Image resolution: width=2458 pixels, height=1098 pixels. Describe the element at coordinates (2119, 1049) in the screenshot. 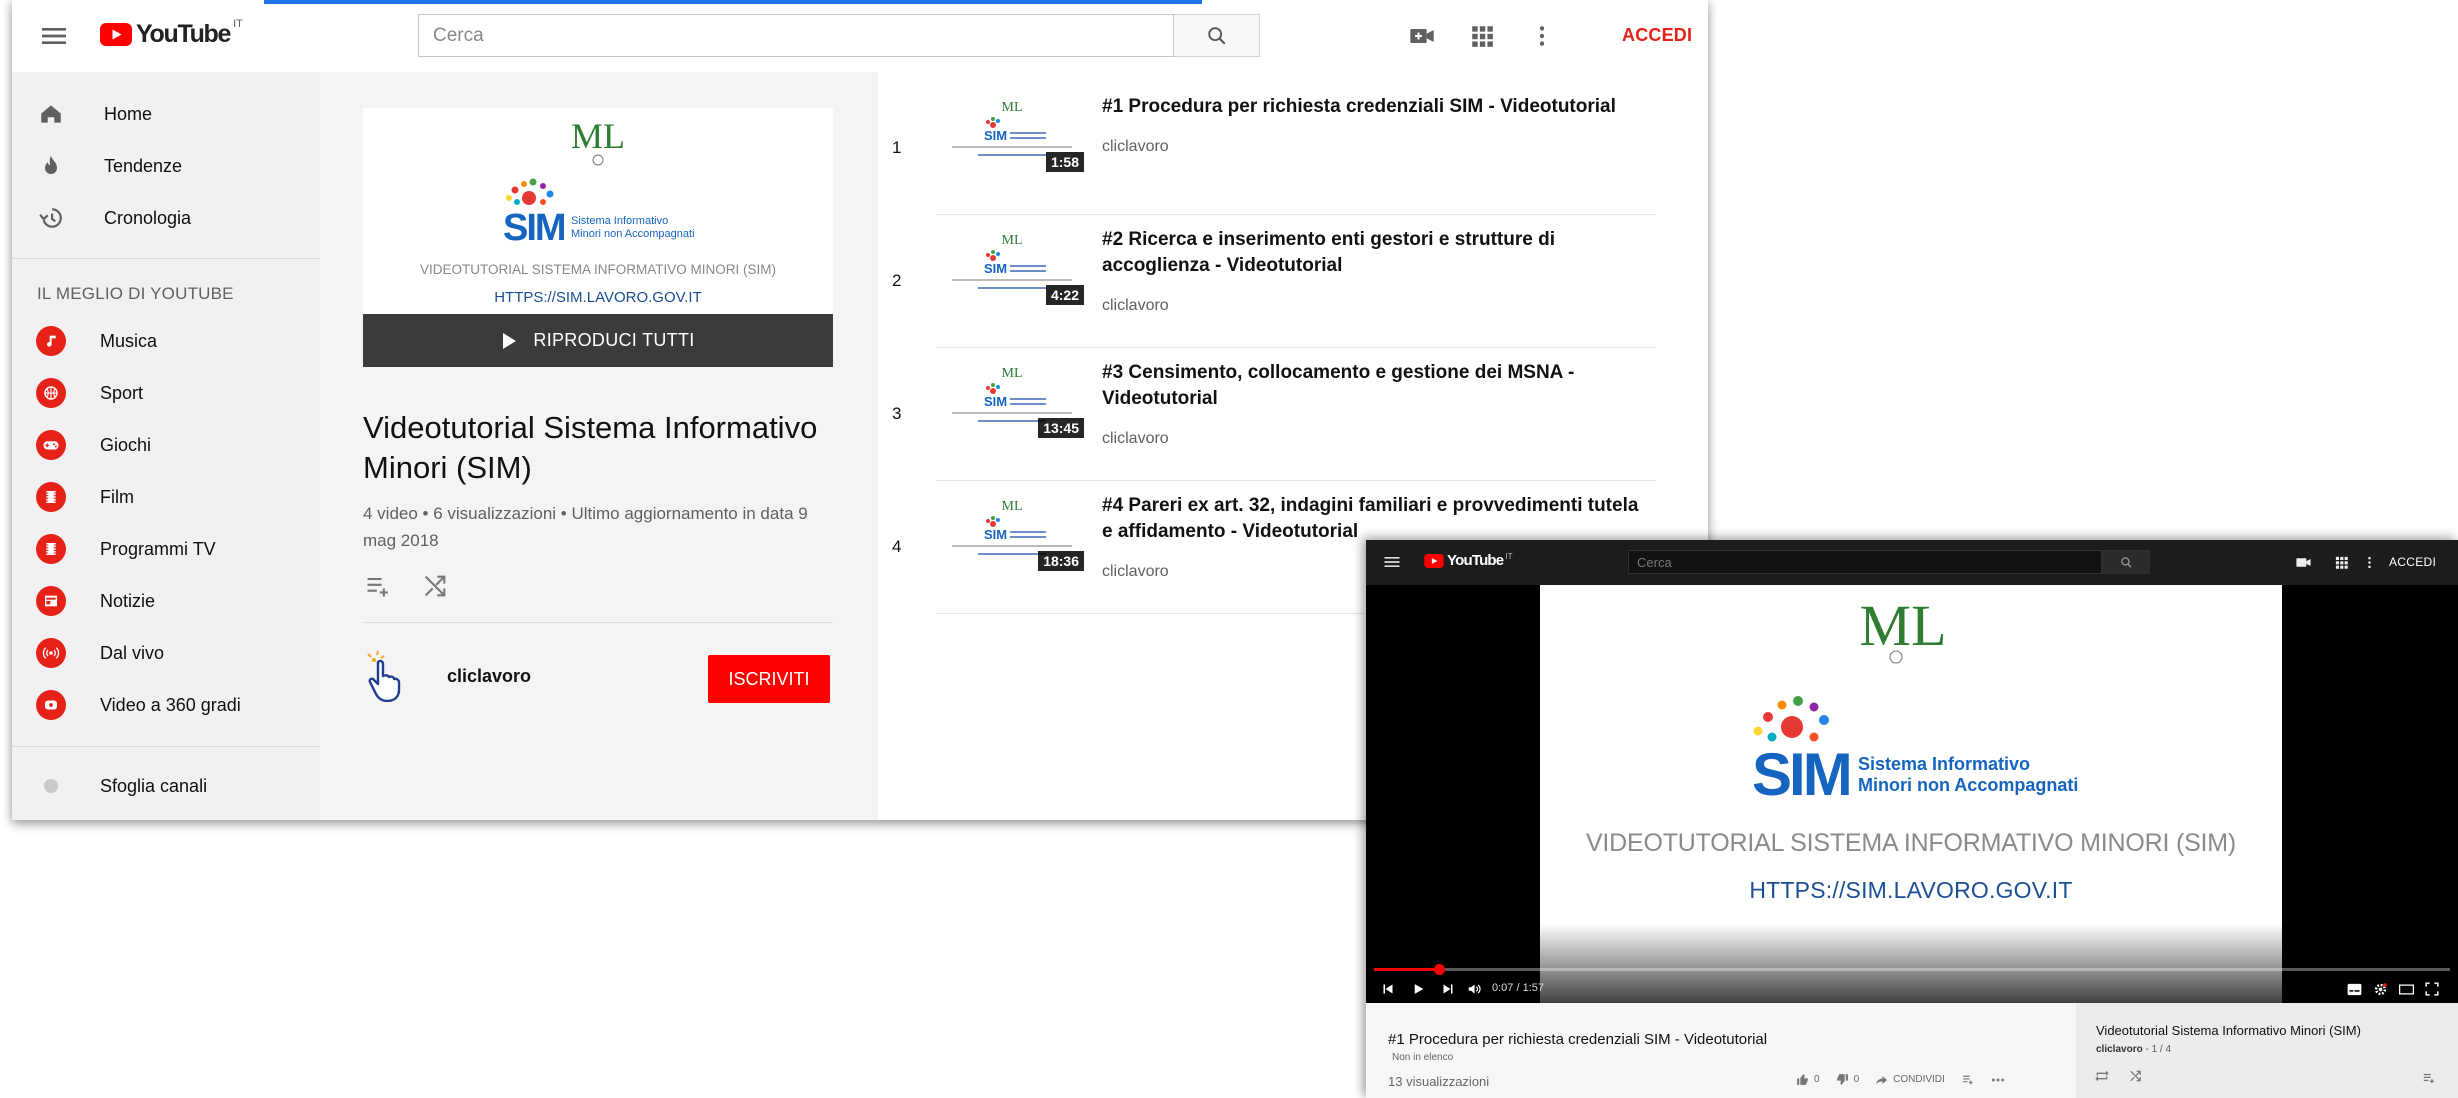

I see `queue-owner: cliclavoro` at that location.